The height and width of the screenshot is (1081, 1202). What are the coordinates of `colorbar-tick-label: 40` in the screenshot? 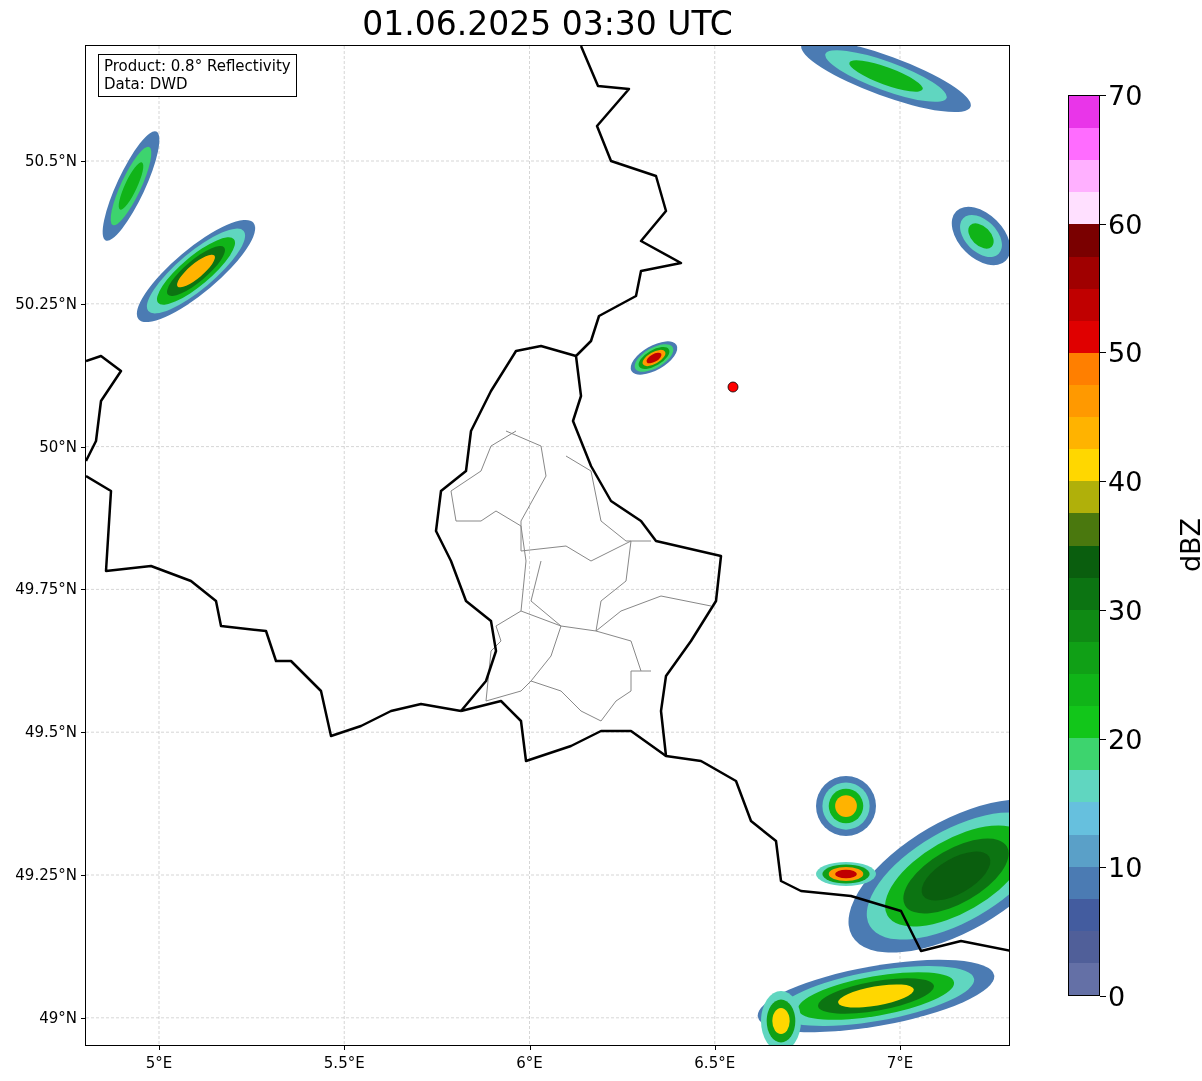 It's located at (1125, 481).